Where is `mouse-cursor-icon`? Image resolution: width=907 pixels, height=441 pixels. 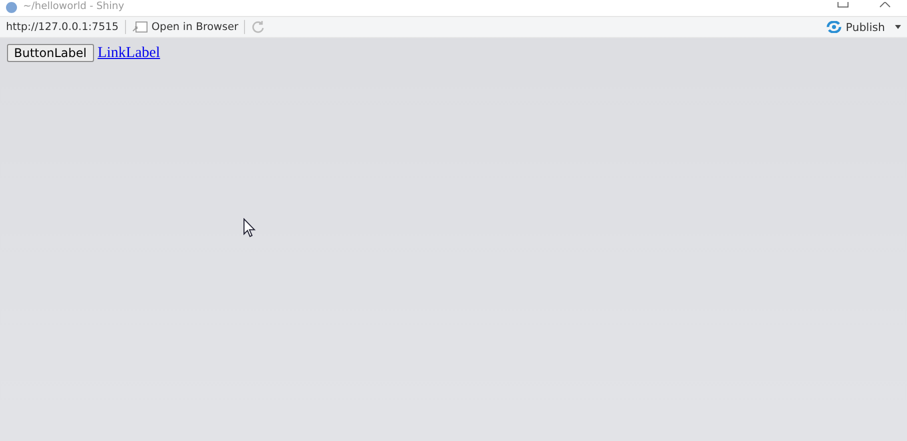 mouse-cursor-icon is located at coordinates (249, 228).